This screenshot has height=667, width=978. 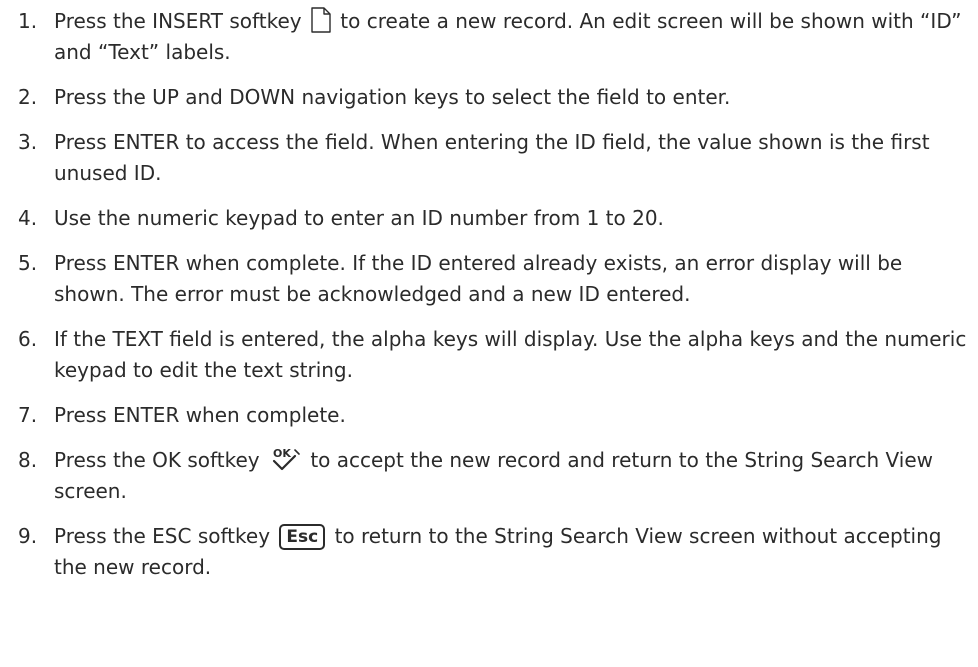 What do you see at coordinates (28, 460) in the screenshot?
I see `step-number: 8.` at bounding box center [28, 460].